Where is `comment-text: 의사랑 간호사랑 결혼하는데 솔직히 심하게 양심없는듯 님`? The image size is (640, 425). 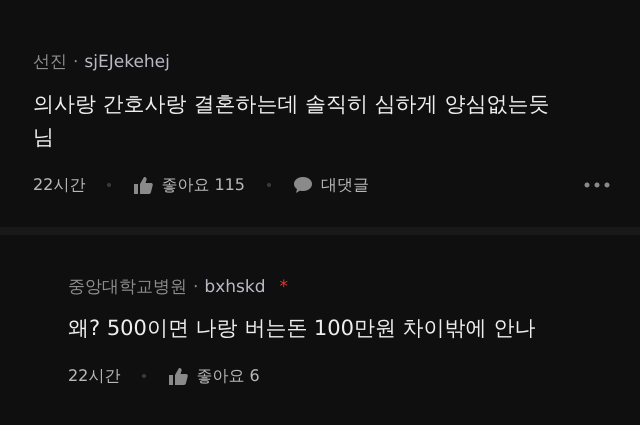
comment-text: 의사랑 간호사랑 결혼하는데 솔직히 심하게 양심없는듯 님 is located at coordinates (291, 121).